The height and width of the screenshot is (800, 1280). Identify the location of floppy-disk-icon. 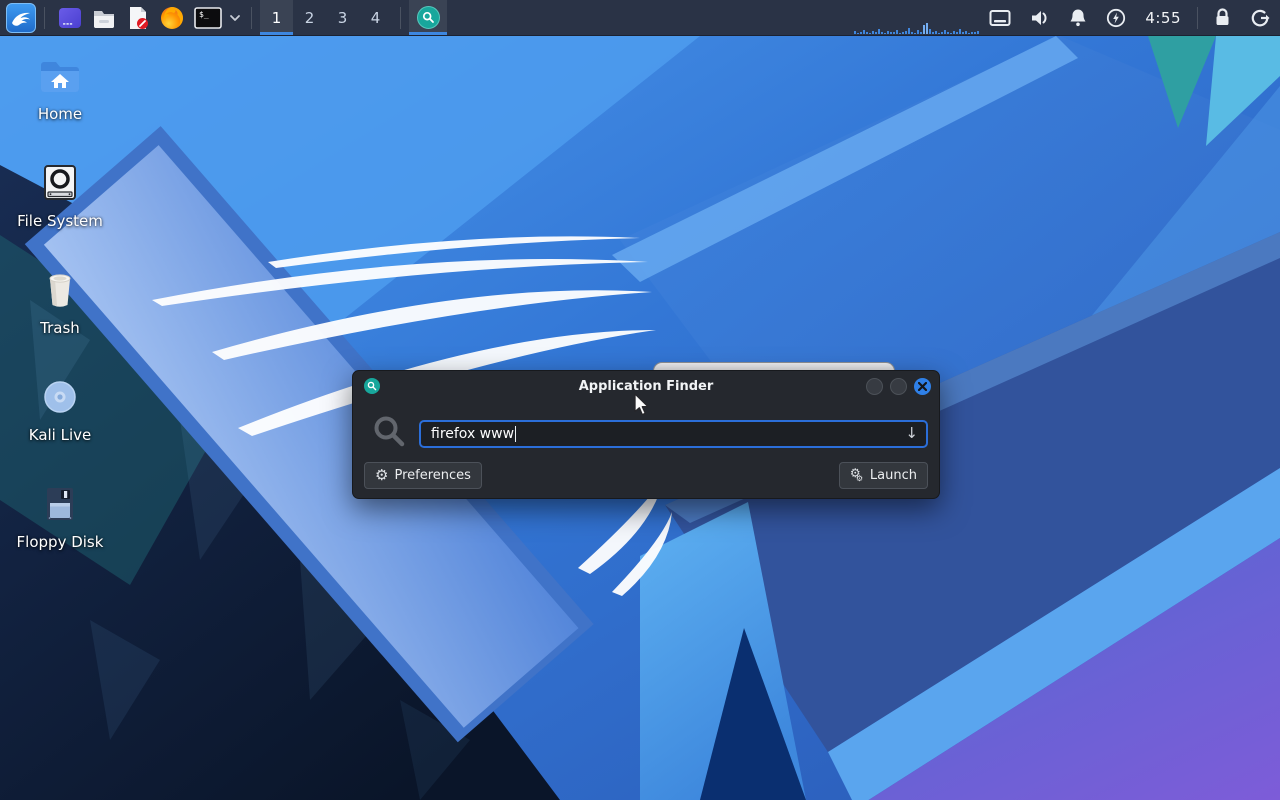
(60, 504).